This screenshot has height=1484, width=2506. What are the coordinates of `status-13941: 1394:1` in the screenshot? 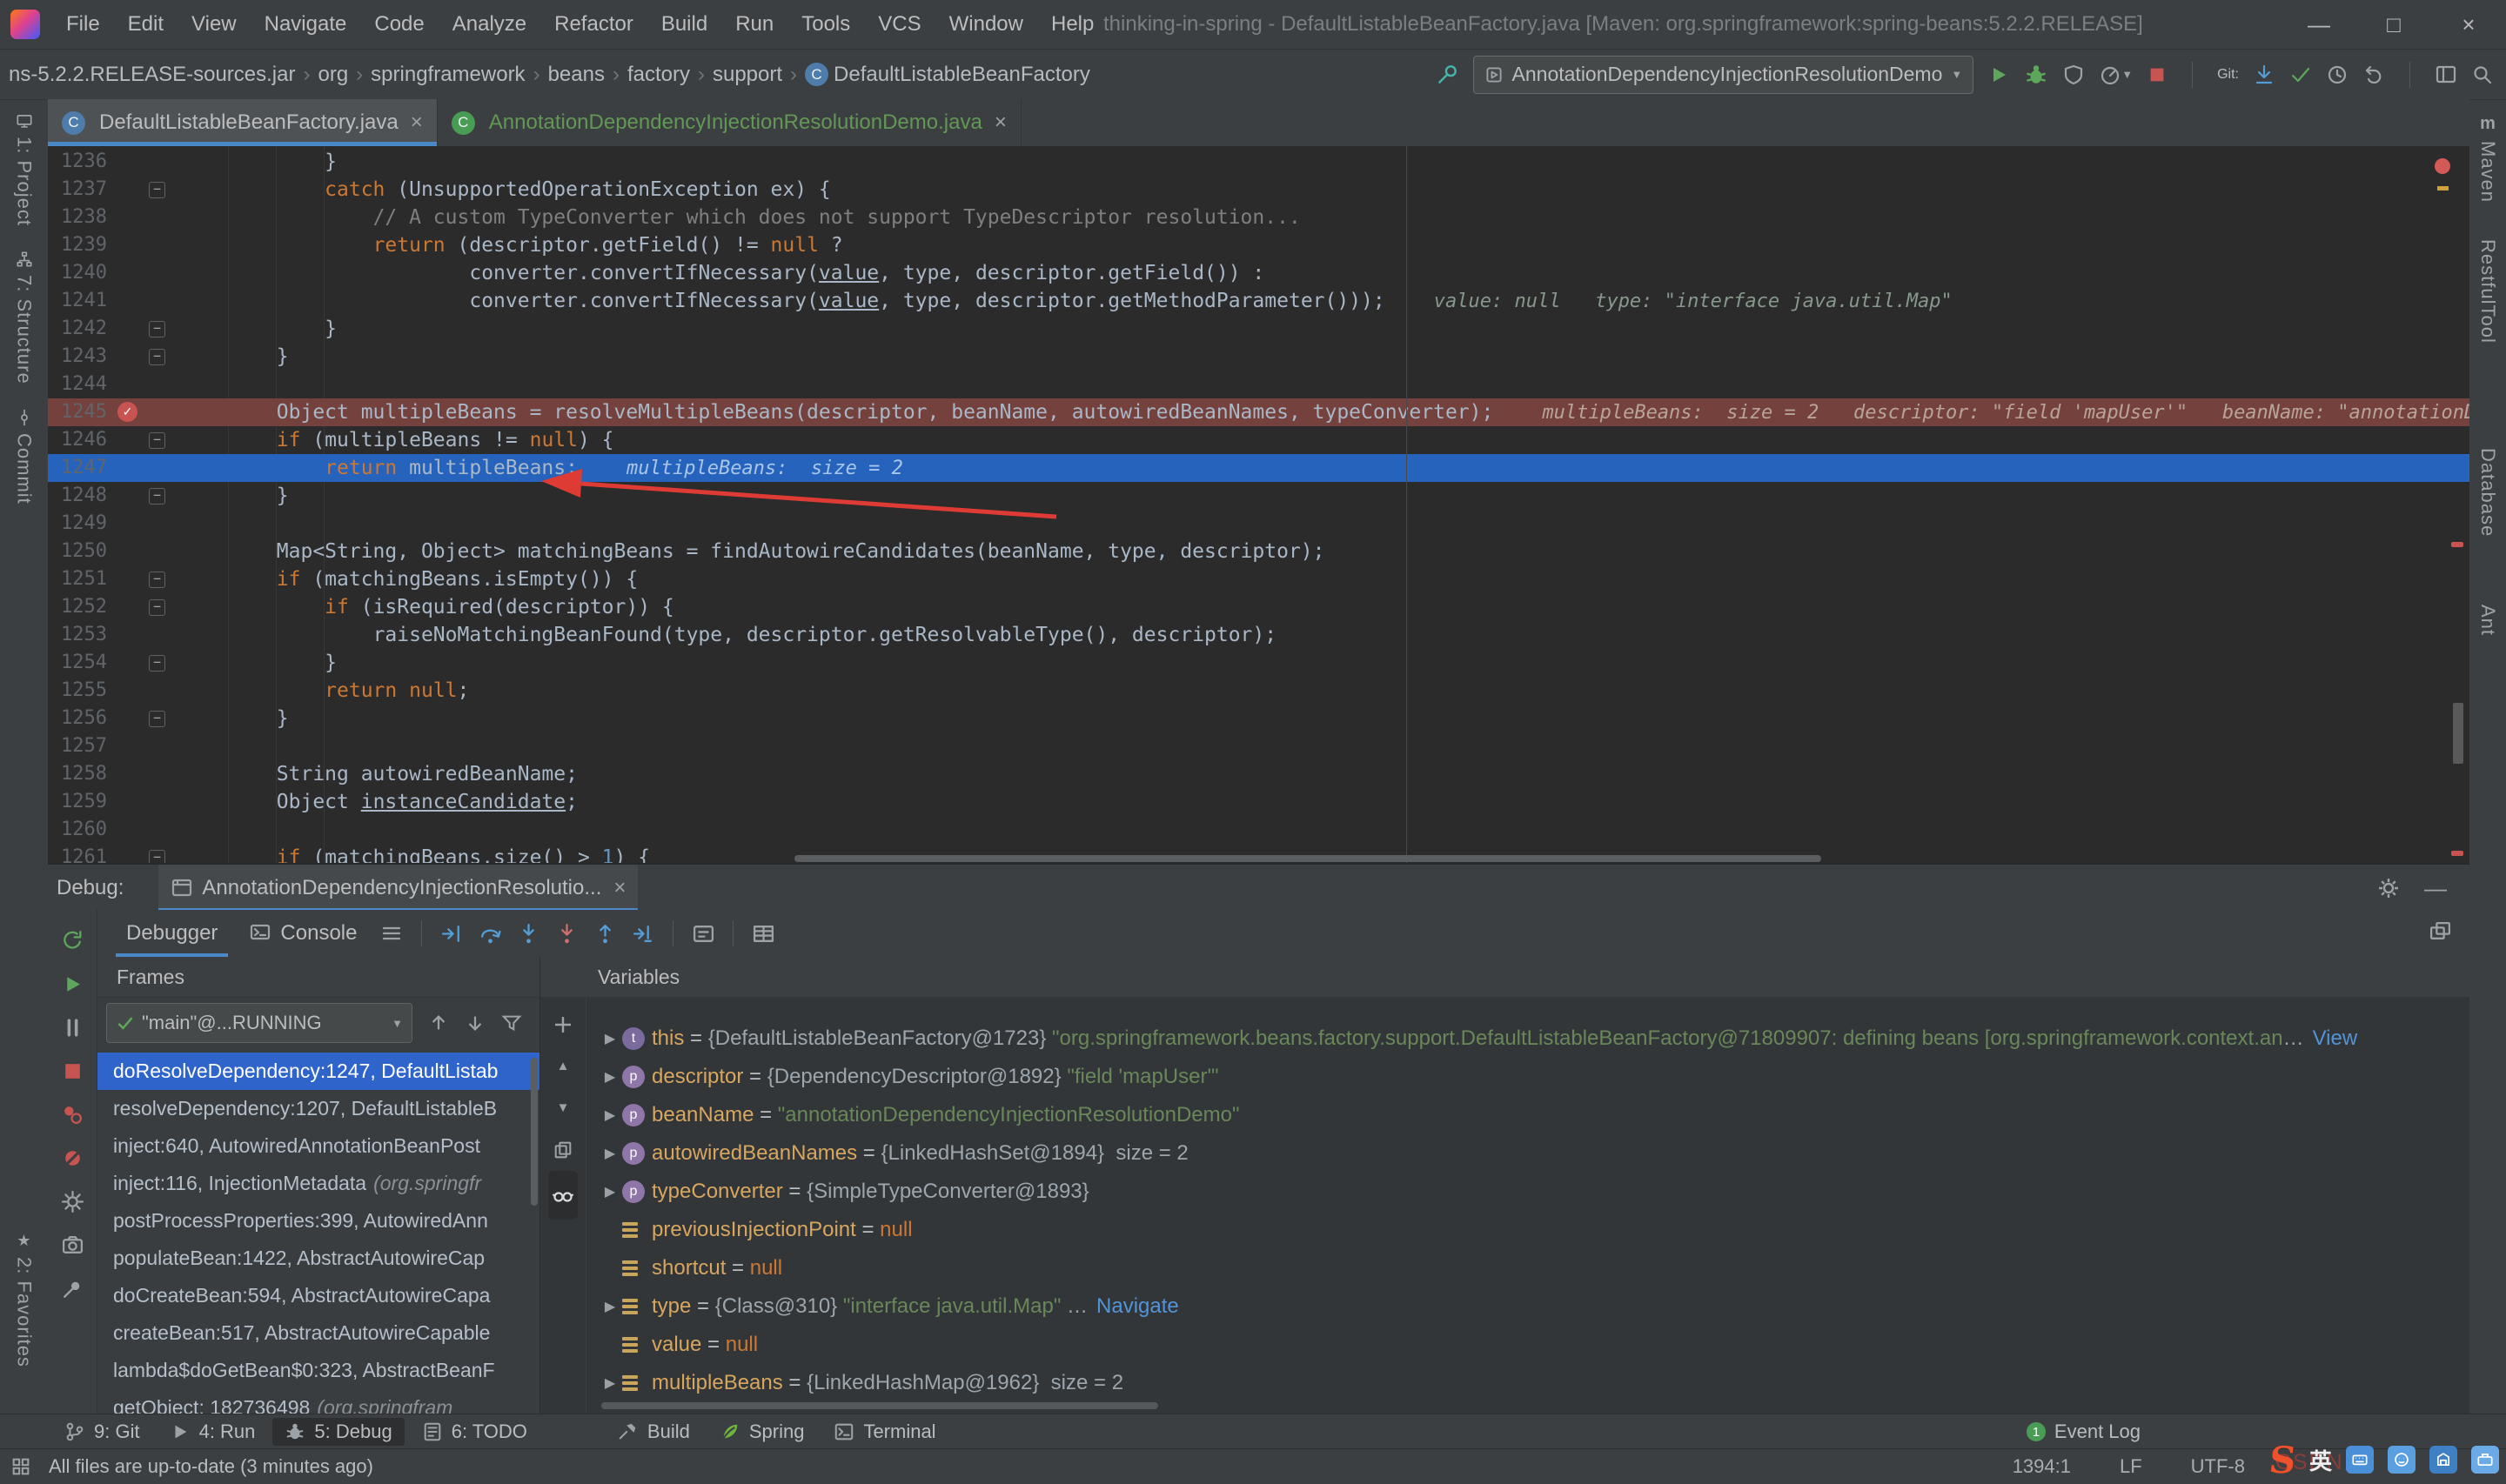 It's located at (2042, 1466).